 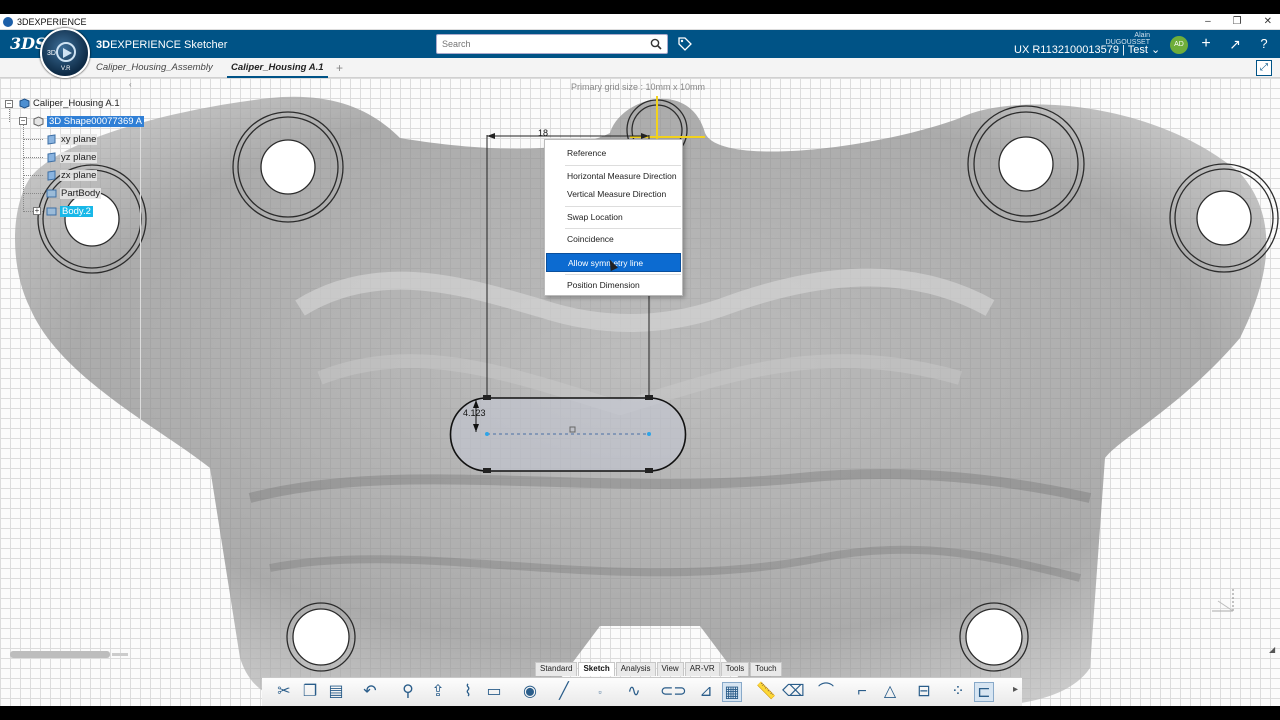 What do you see at coordinates (1206, 44) in the screenshot?
I see `add-icon: +` at bounding box center [1206, 44].